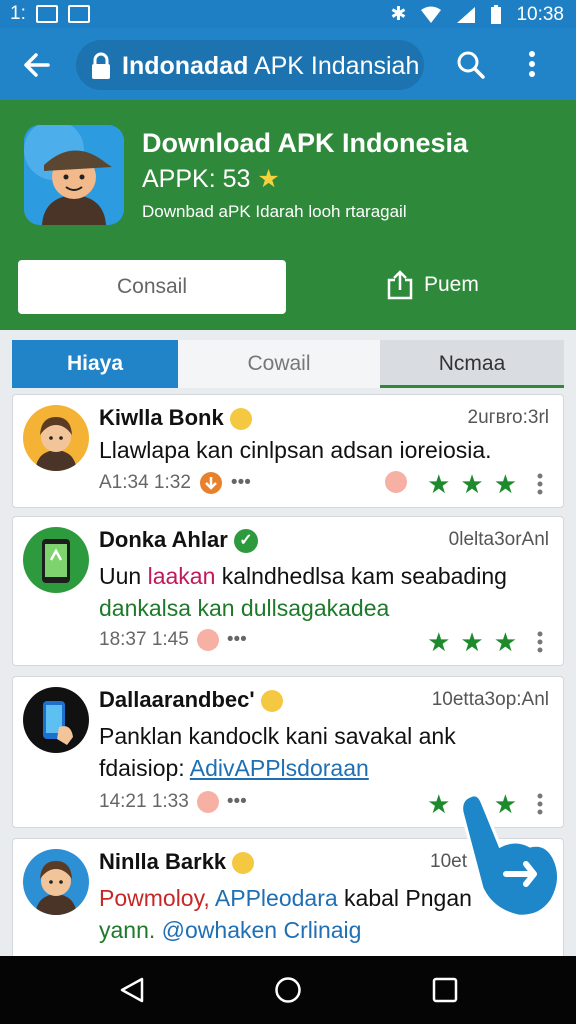 The image size is (576, 1024). Describe the element at coordinates (262, 930) in the screenshot. I see `message-mention: @owhaken Crlinaig` at that location.